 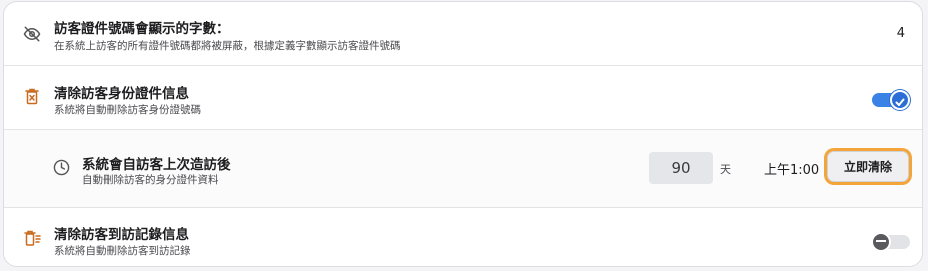 What do you see at coordinates (150, 180) in the screenshot?
I see `auto-clear-description: 自動刪除訪客的身分證件資料` at bounding box center [150, 180].